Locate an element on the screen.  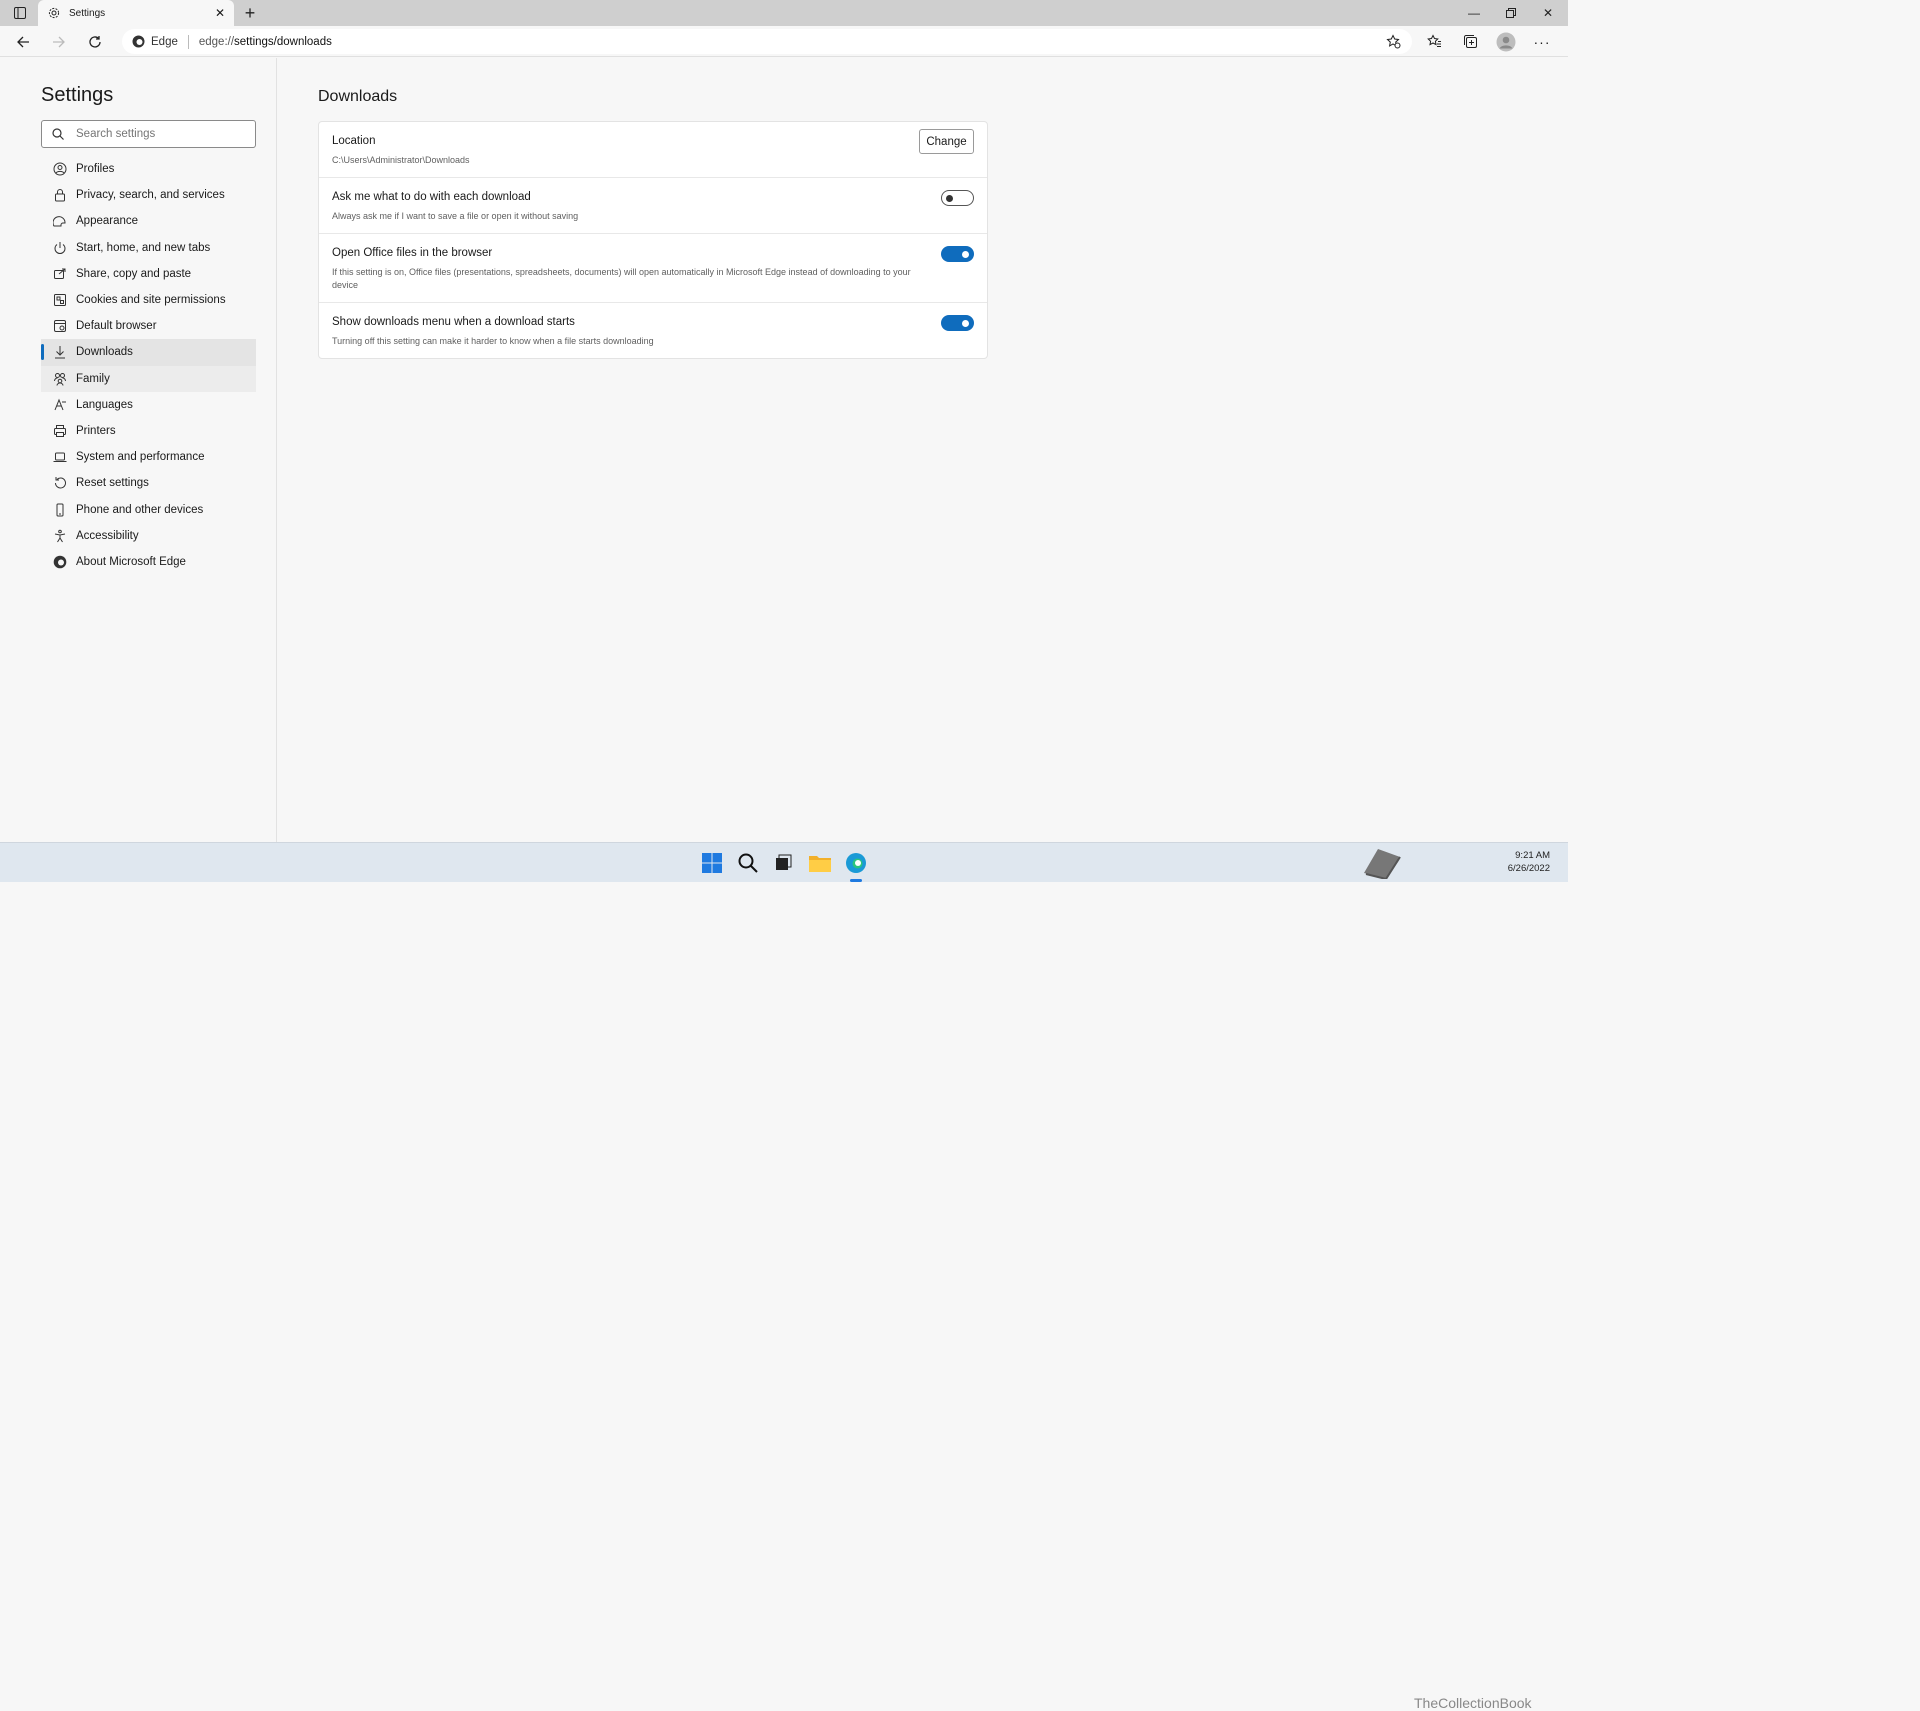
sidebar-item-label: Default browser is located at coordinates (116, 326).